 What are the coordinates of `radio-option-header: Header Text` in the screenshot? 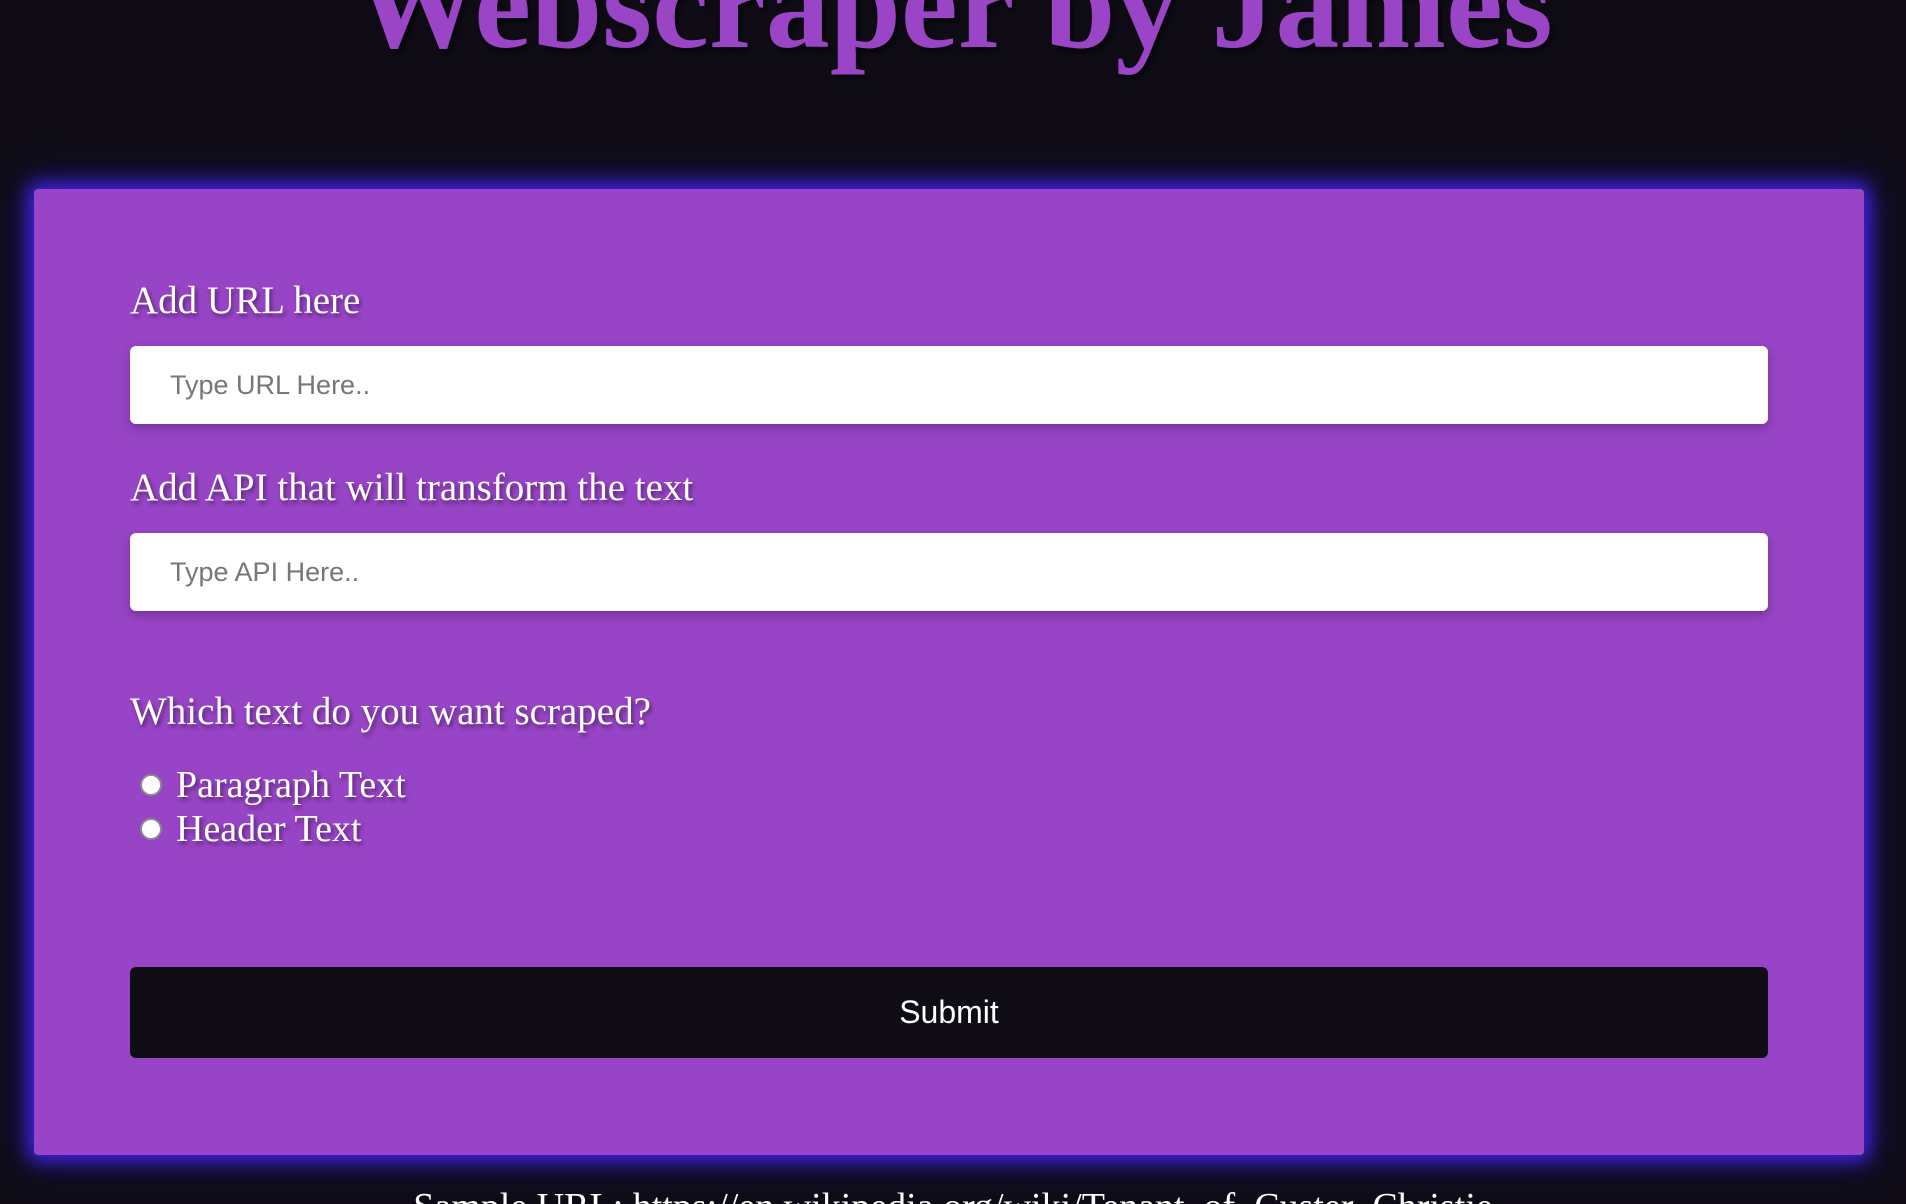 It's located at (251, 829).